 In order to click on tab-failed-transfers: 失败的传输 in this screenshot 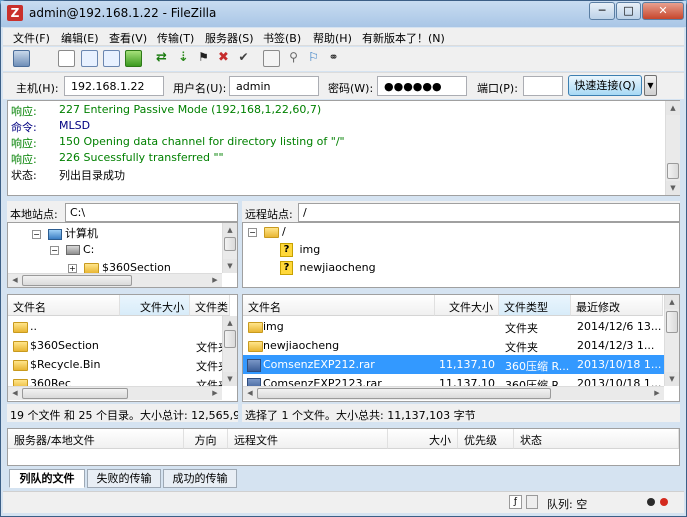, I will do `click(124, 478)`.